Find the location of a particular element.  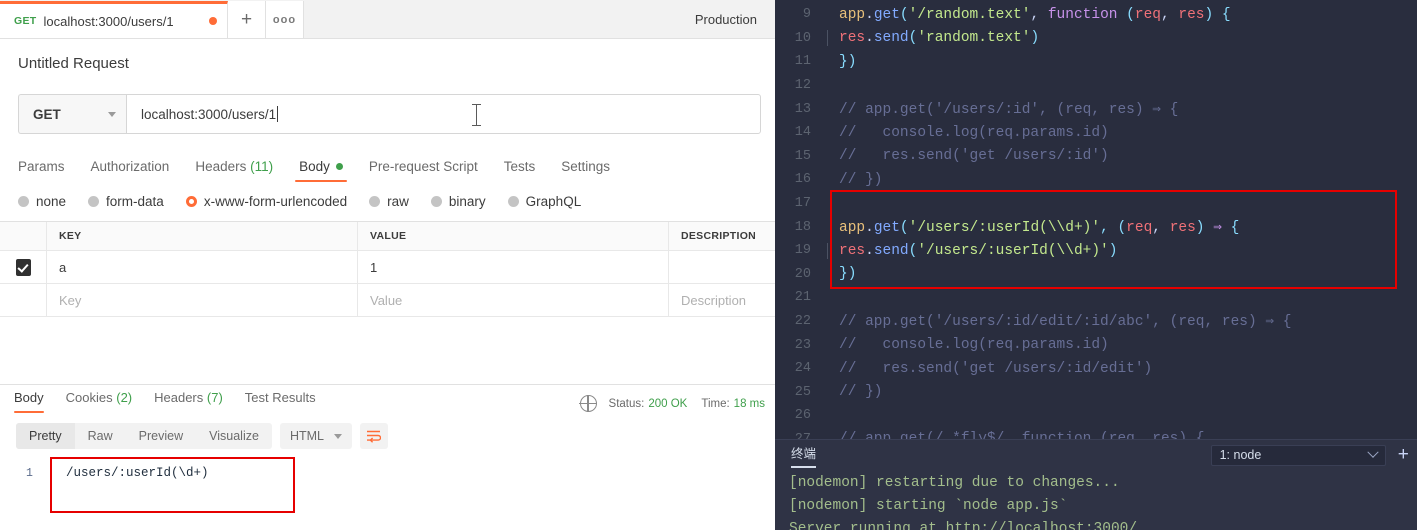

body-type-binary: binary is located at coordinates (458, 201).